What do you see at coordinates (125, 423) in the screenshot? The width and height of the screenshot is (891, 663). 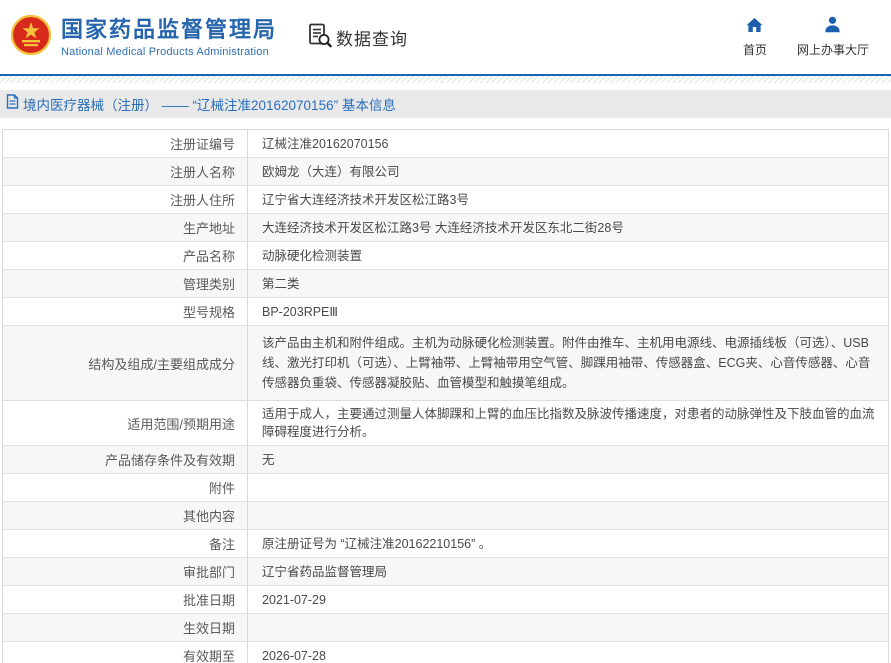 I see `row-label: 适用范围/预期用途` at bounding box center [125, 423].